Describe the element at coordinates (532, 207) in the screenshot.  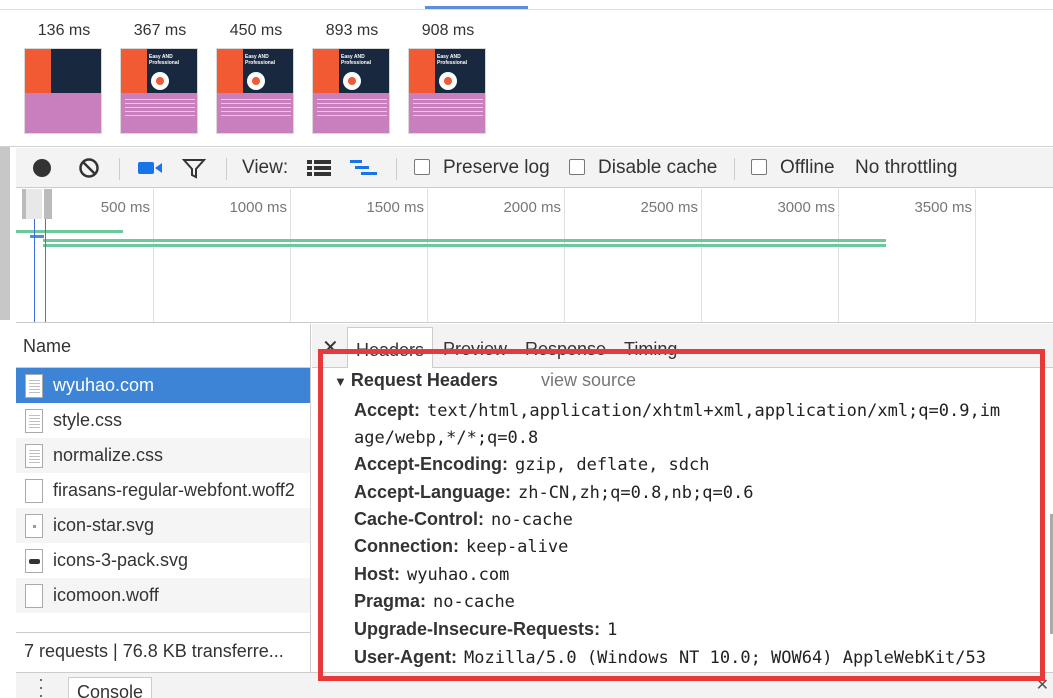
I see `overview-tick: 2000 ms` at that location.